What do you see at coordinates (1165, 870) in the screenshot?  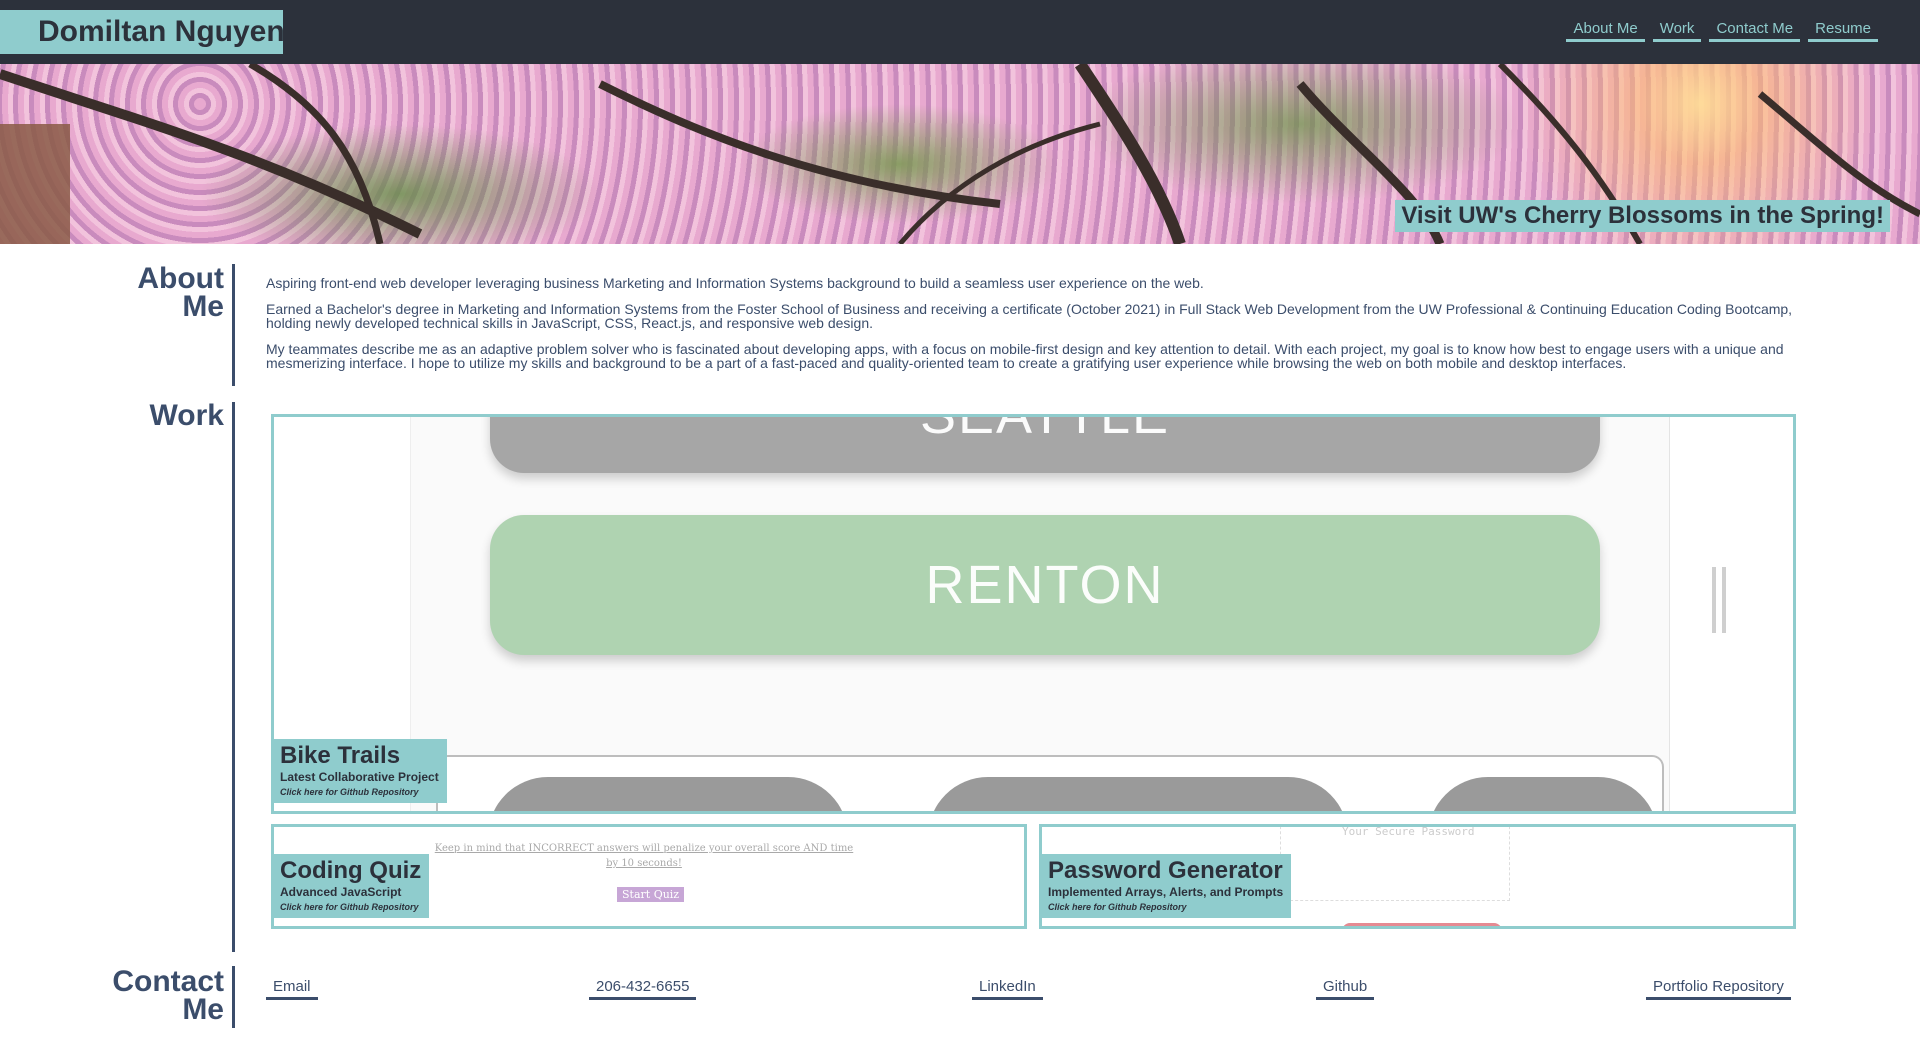 I see `project-title: Password Generator` at bounding box center [1165, 870].